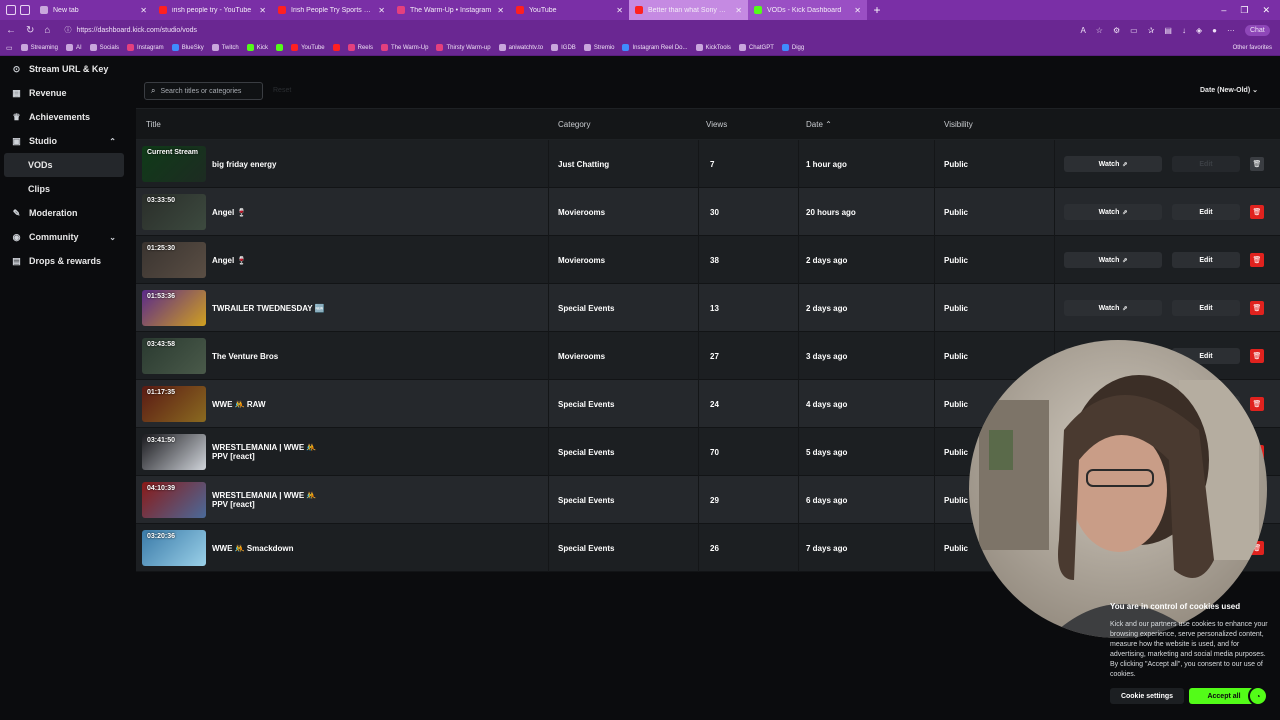 This screenshot has height=720, width=1280. Describe the element at coordinates (308, 47) in the screenshot. I see `bookmark-item: YouTube` at that location.